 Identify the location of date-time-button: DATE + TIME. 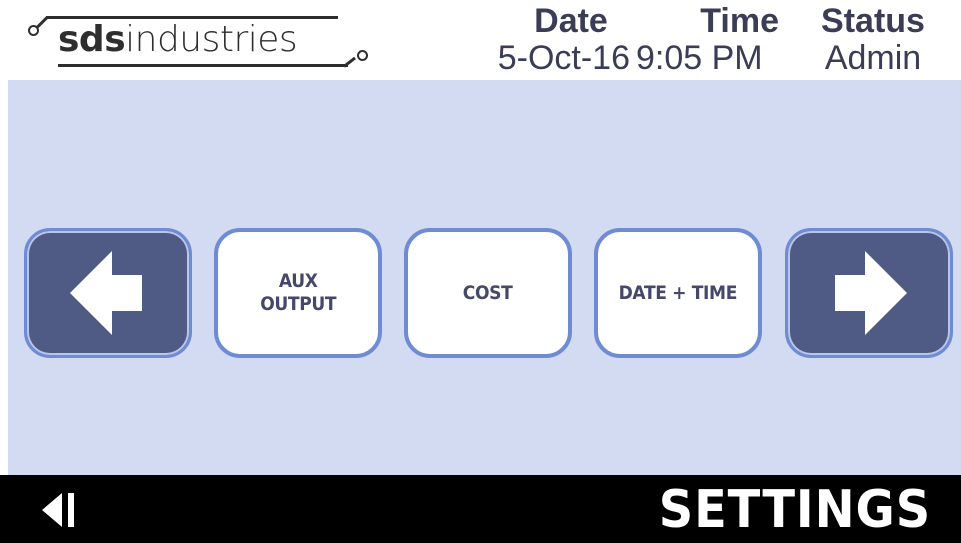
(678, 293).